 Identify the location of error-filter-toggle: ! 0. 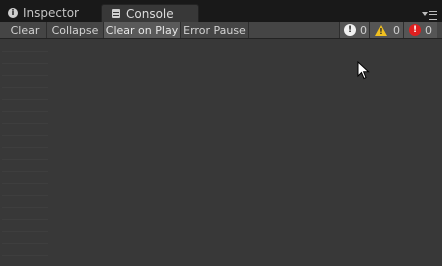
(420, 30).